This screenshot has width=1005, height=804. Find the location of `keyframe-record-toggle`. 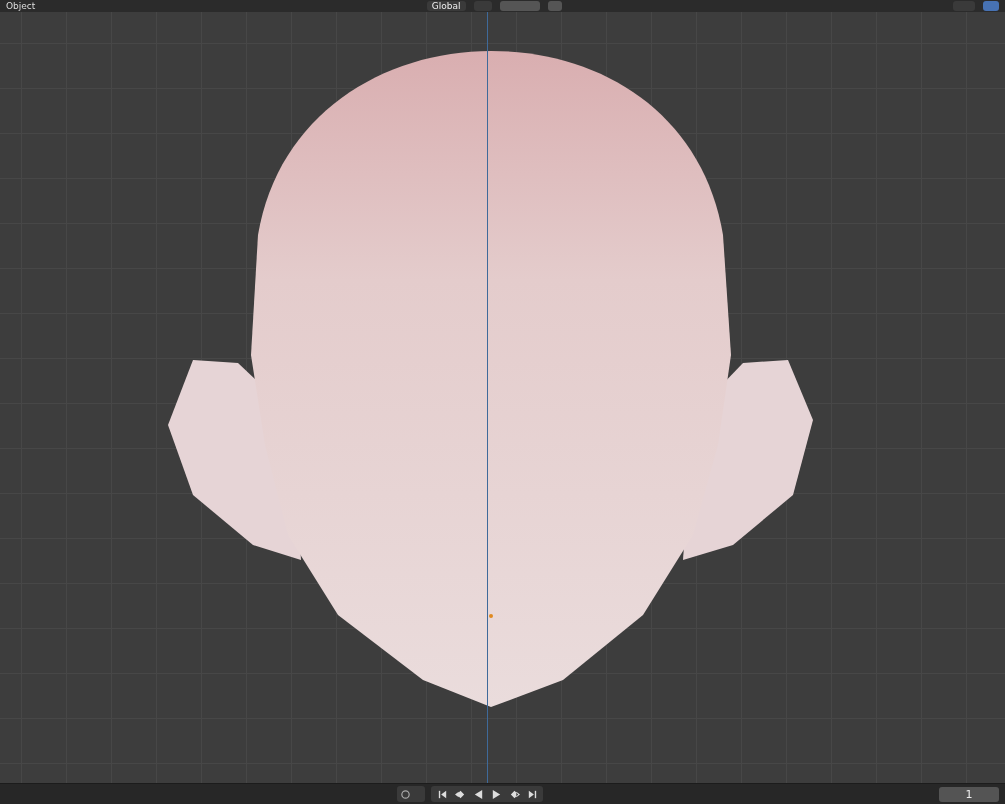

keyframe-record-toggle is located at coordinates (411, 794).